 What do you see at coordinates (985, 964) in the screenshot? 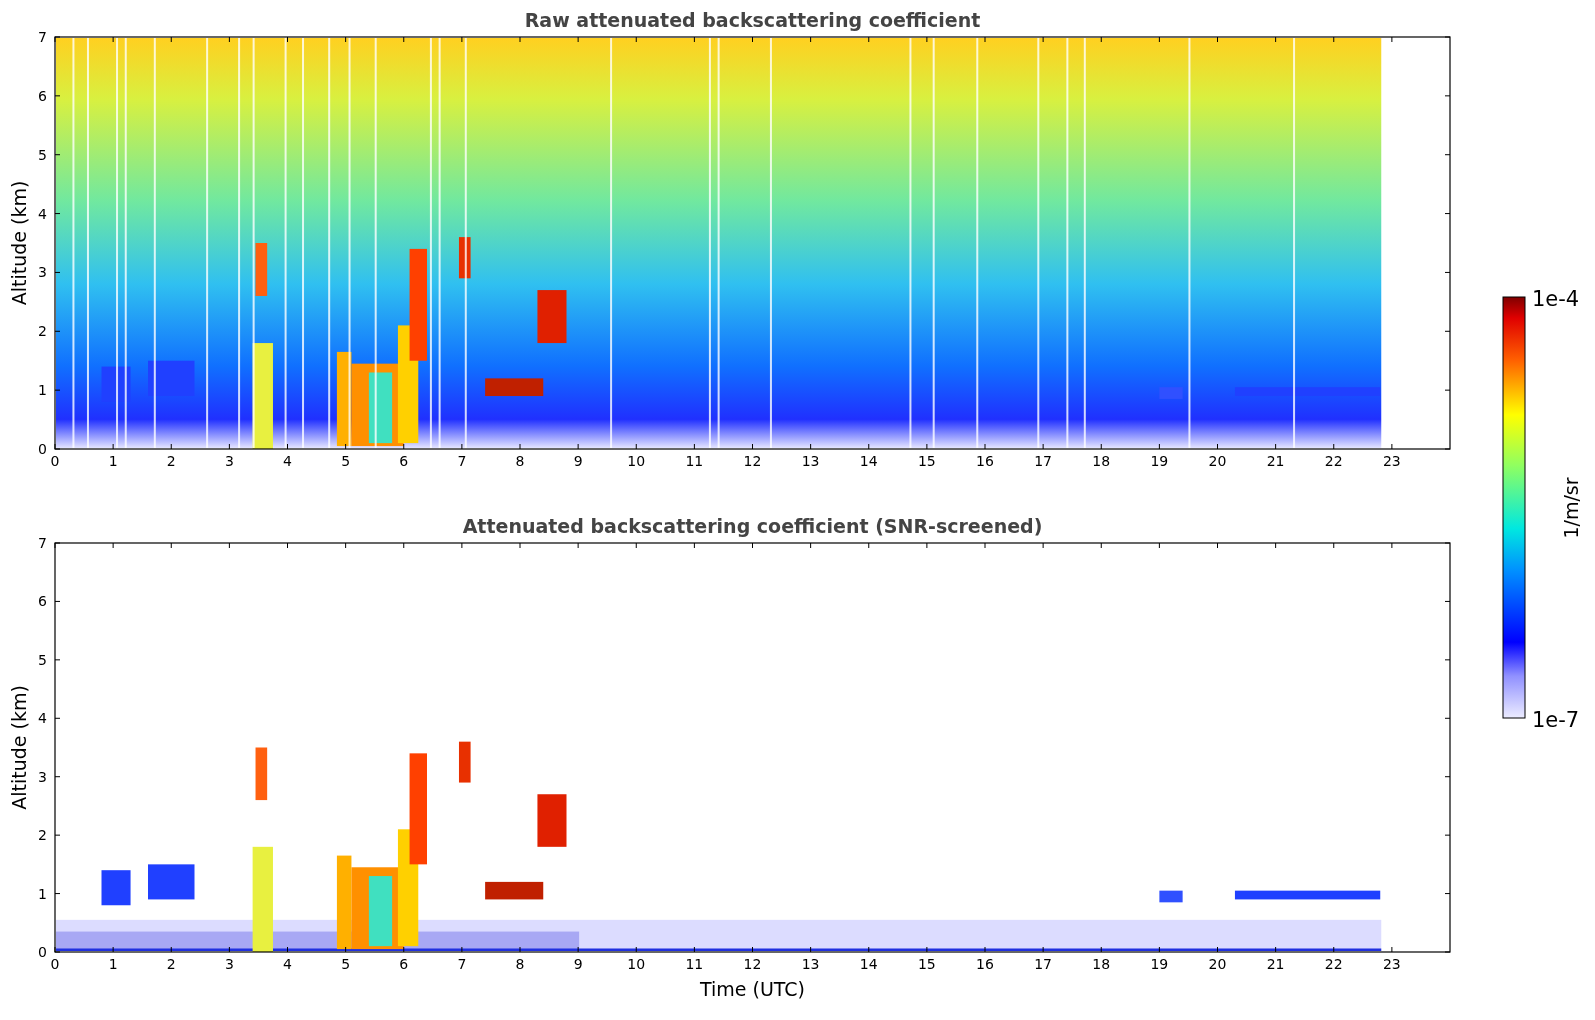
I see `tick-label: 16` at bounding box center [985, 964].